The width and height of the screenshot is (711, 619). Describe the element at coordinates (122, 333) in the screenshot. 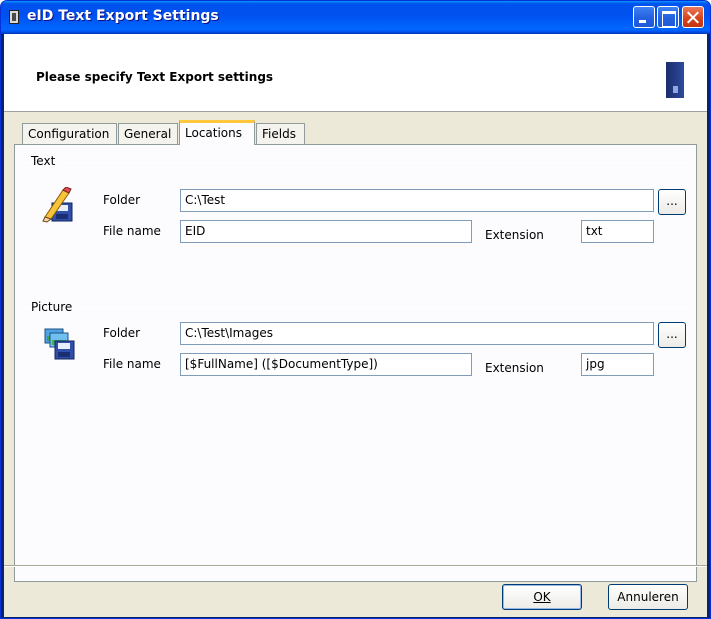

I see `picture-folder-label: Folder` at that location.